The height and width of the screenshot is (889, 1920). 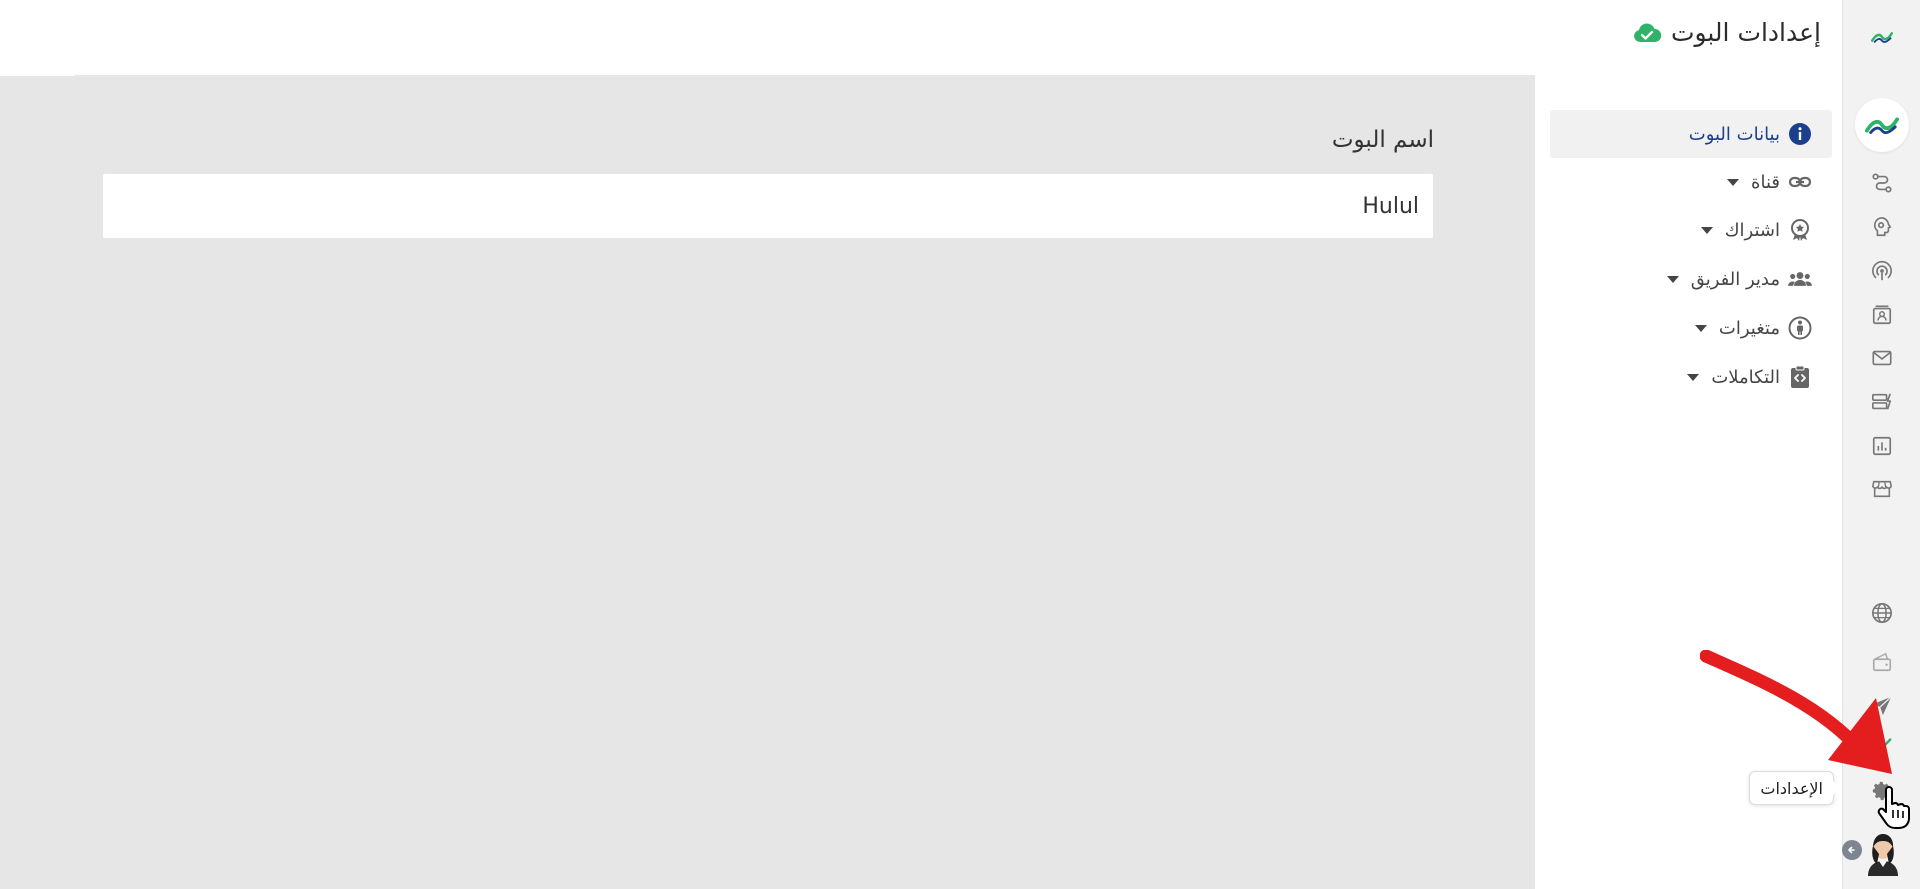 I want to click on link-icon, so click(x=1800, y=182).